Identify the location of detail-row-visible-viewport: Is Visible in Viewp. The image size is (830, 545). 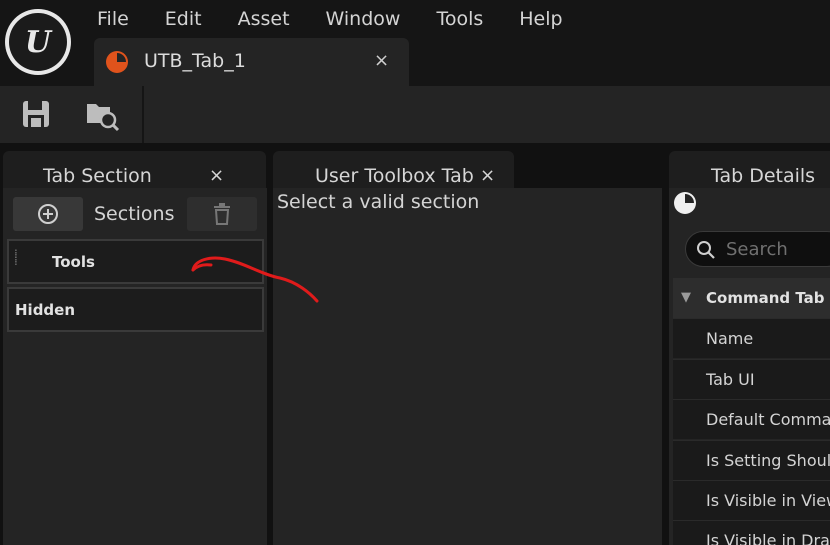
(751, 500).